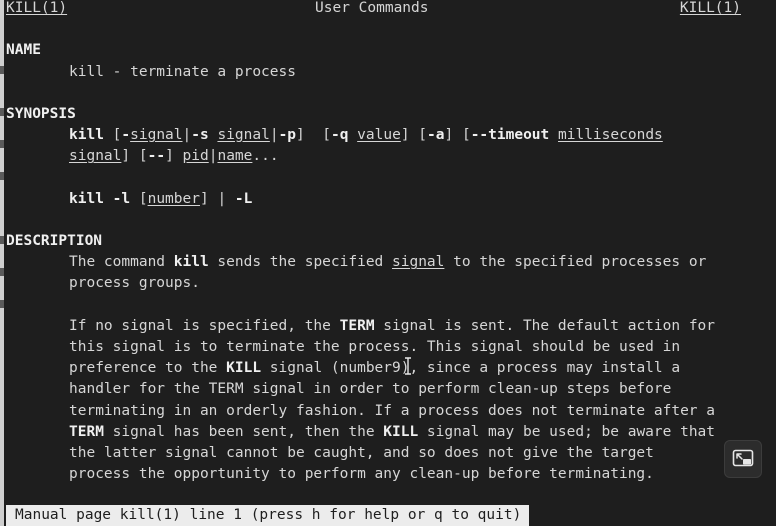 Image resolution: width=776 pixels, height=526 pixels. I want to click on synopsis-arg: name, so click(235, 156).